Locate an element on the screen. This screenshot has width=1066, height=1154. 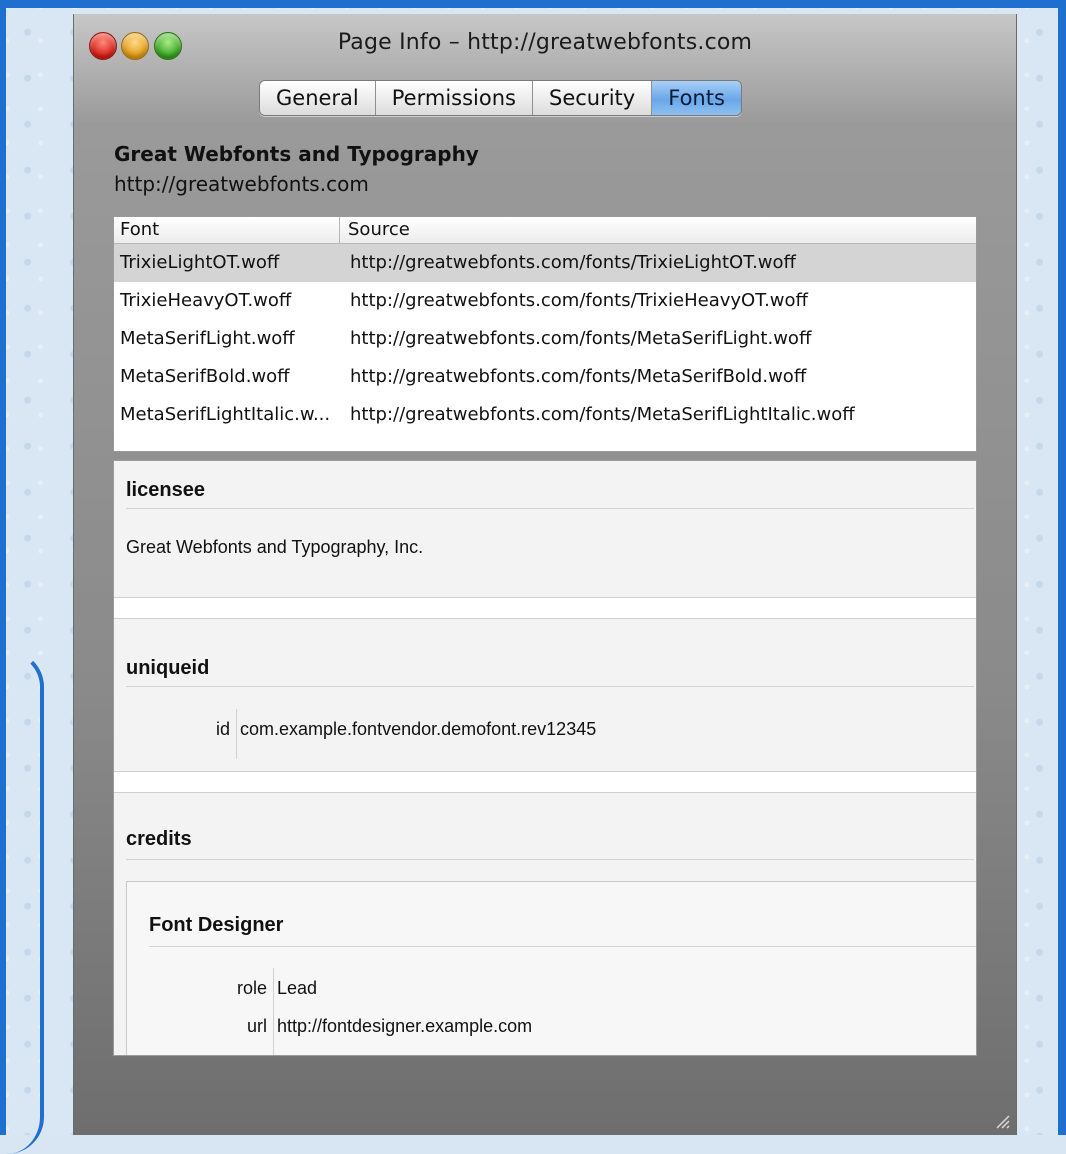
credits-heading: credits is located at coordinates (159, 839).